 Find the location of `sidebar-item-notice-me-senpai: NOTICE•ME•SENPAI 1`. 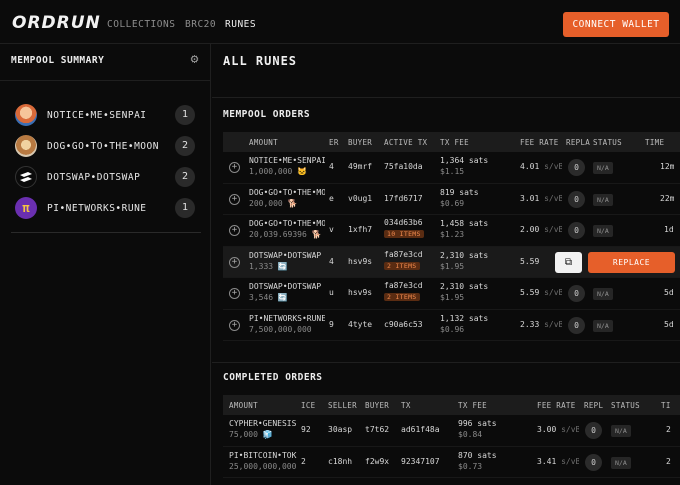

sidebar-item-notice-me-senpai: NOTICE•ME•SENPAI 1 is located at coordinates (106, 117).